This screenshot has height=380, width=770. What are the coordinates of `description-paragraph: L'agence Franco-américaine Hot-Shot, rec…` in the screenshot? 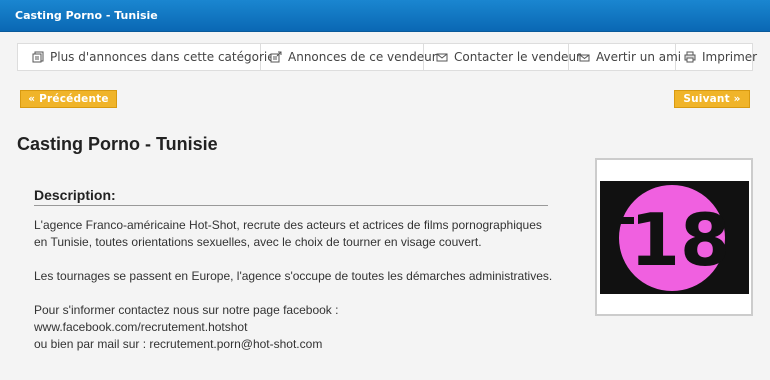 It's located at (288, 233).